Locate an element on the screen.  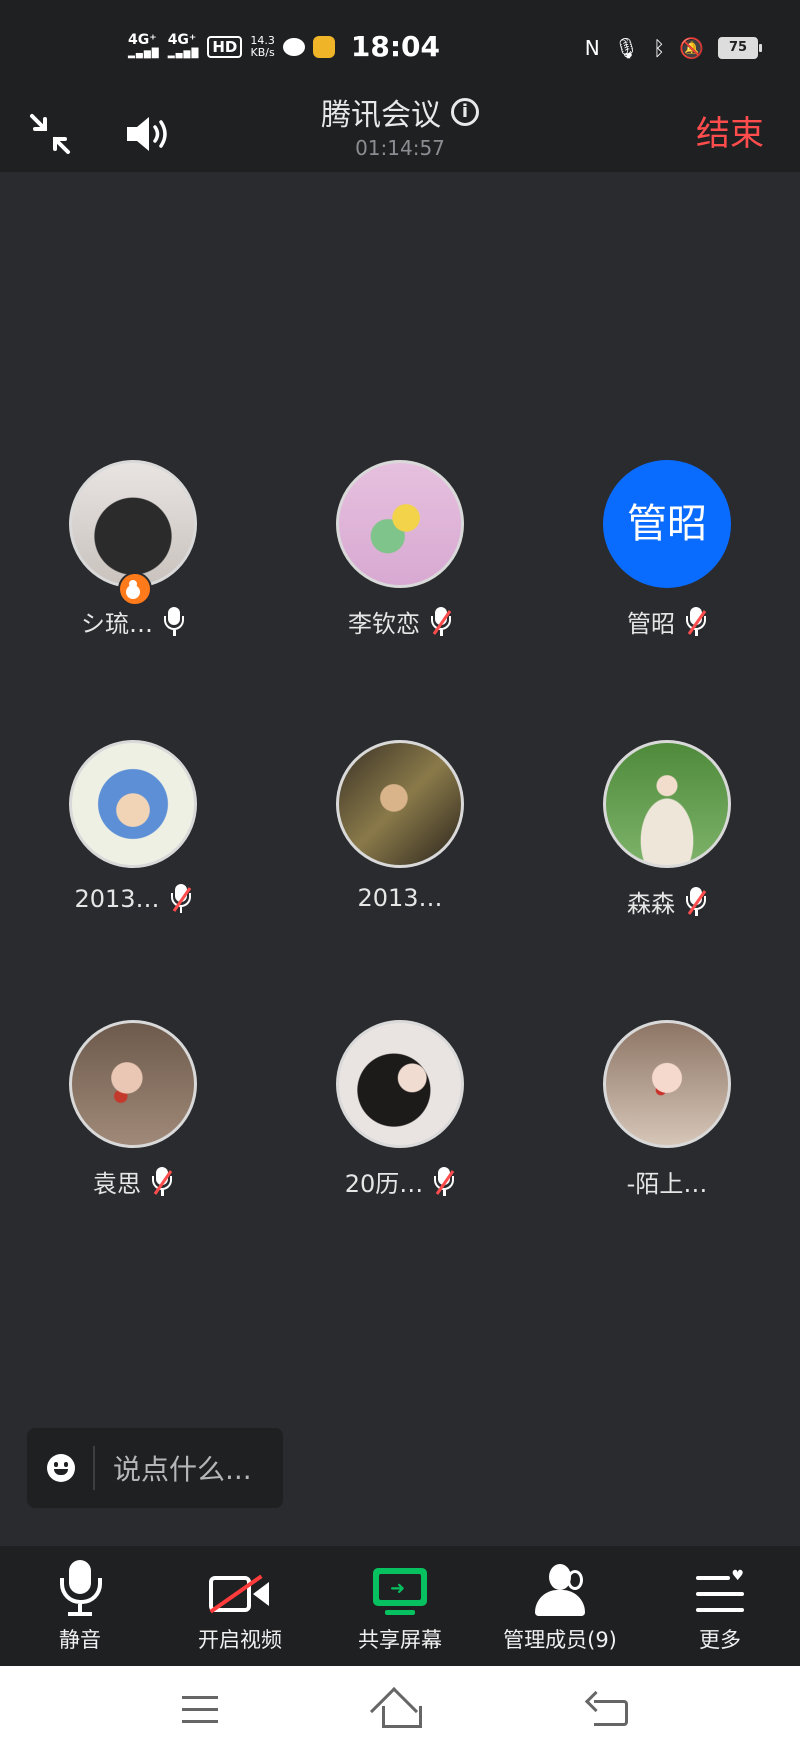
emoji-icon is located at coordinates (61, 1468).